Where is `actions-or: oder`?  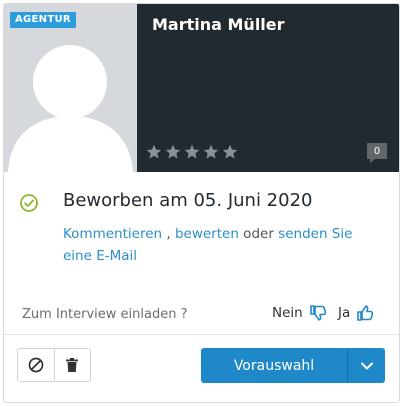
actions-or: oder is located at coordinates (258, 234).